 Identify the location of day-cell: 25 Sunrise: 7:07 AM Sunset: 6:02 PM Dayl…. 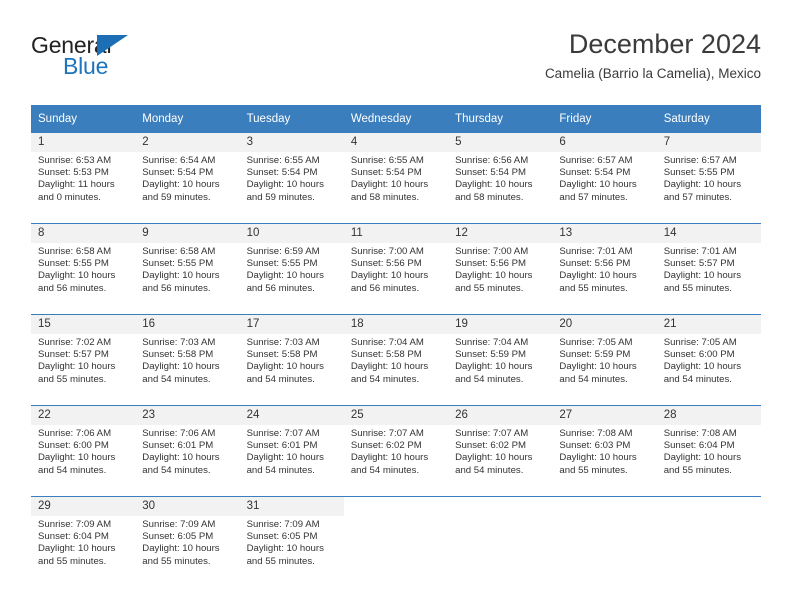
(396, 451).